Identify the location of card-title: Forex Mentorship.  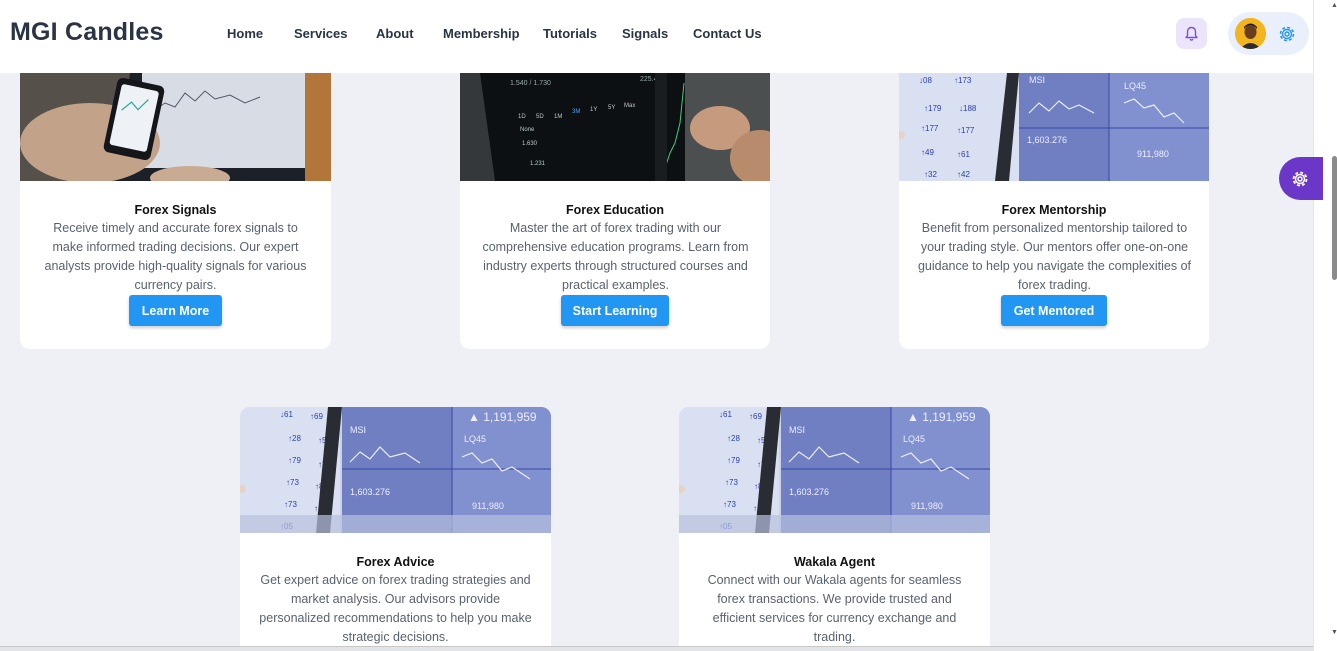
(1054, 210).